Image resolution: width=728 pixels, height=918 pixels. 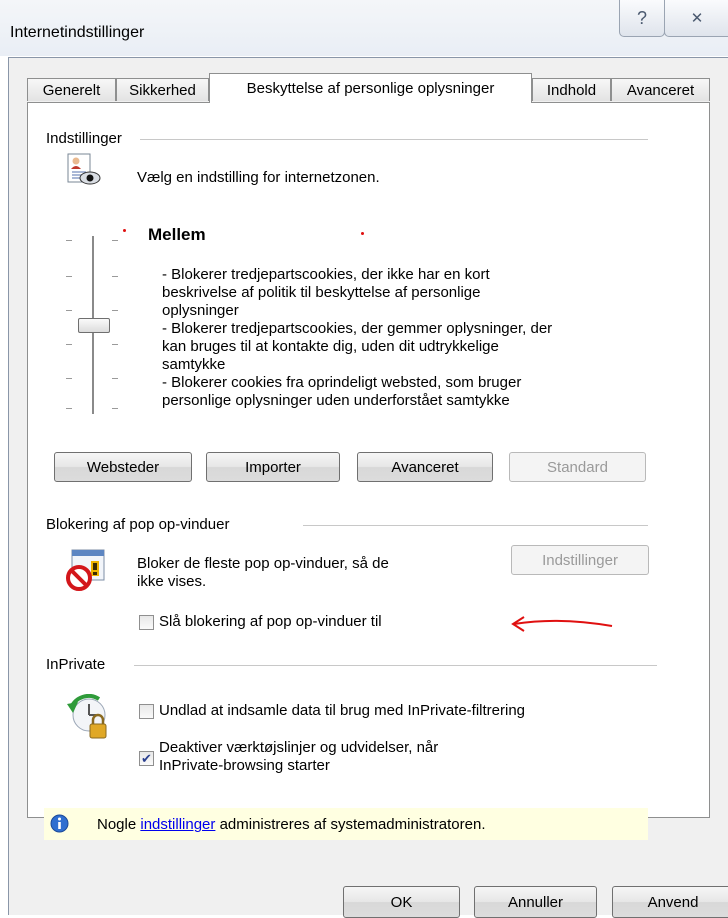 I want to click on tab-advanced-label: Avanceret, so click(x=660, y=90).